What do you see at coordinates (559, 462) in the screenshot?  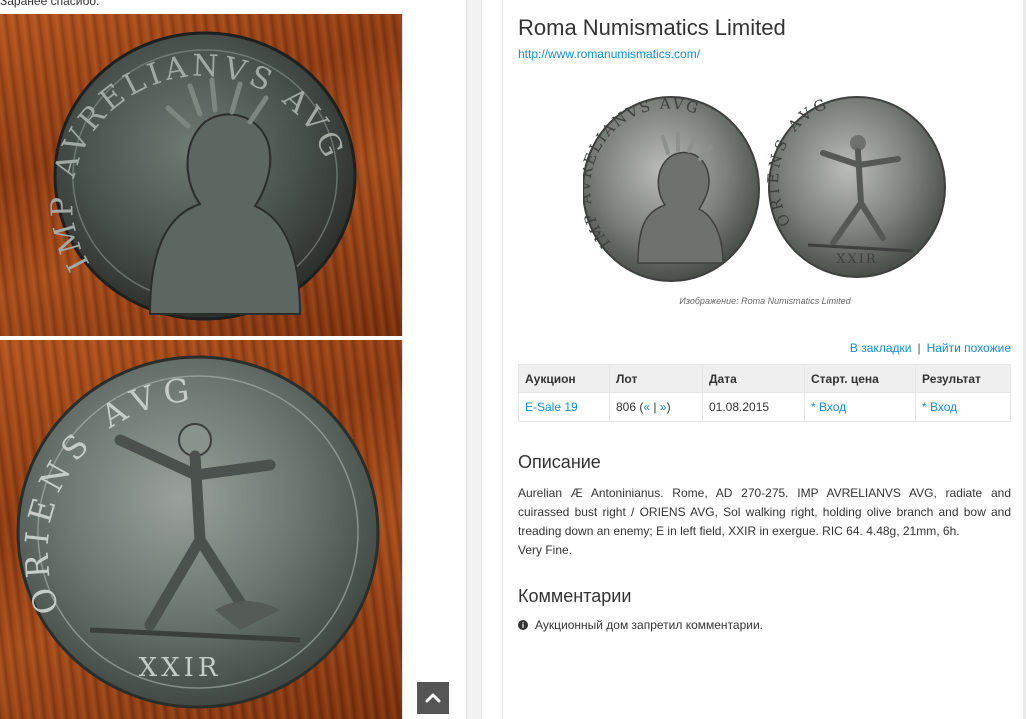 I see `description-heading: Описание` at bounding box center [559, 462].